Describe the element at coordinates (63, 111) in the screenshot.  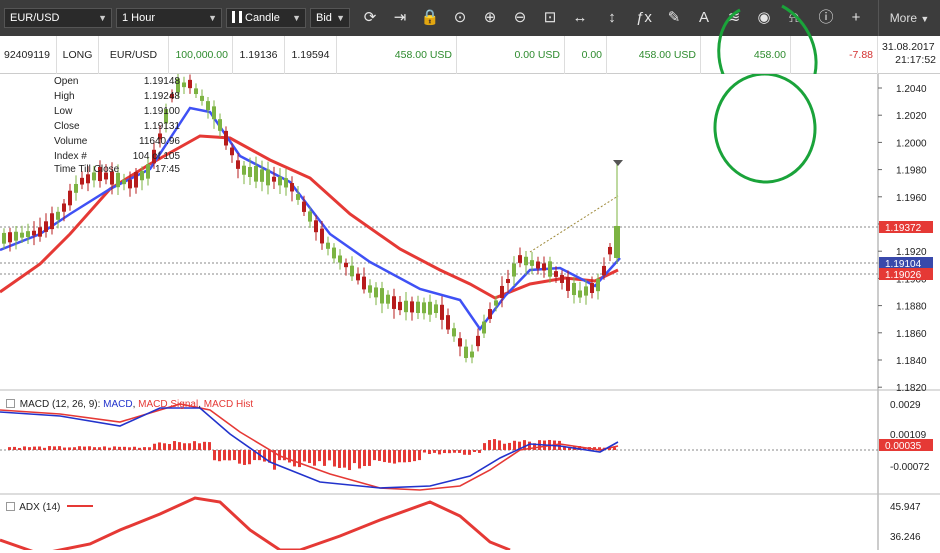
I see `ohlc-label: Low` at that location.